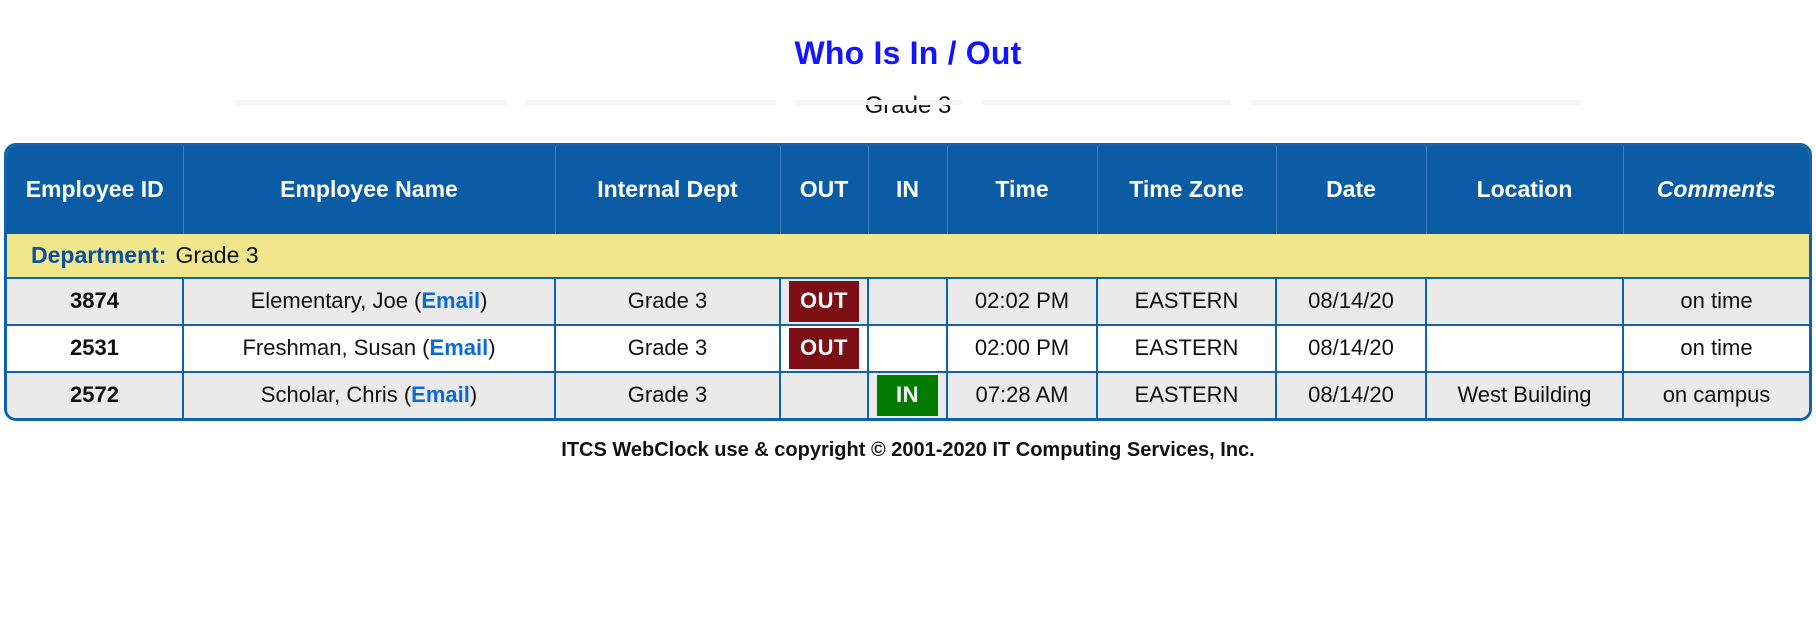 Image resolution: width=1816 pixels, height=622 pixels. I want to click on in-badge: IN, so click(907, 395).